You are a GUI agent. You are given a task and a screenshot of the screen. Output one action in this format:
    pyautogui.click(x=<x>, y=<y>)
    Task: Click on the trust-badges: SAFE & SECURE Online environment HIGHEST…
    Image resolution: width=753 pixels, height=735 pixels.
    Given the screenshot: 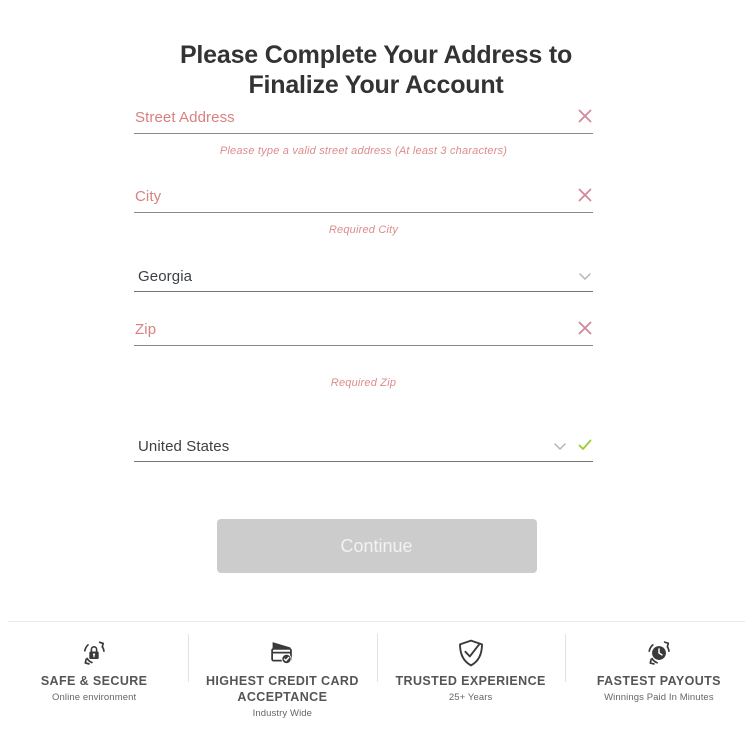 What is the action you would take?
    pyautogui.click(x=376, y=682)
    